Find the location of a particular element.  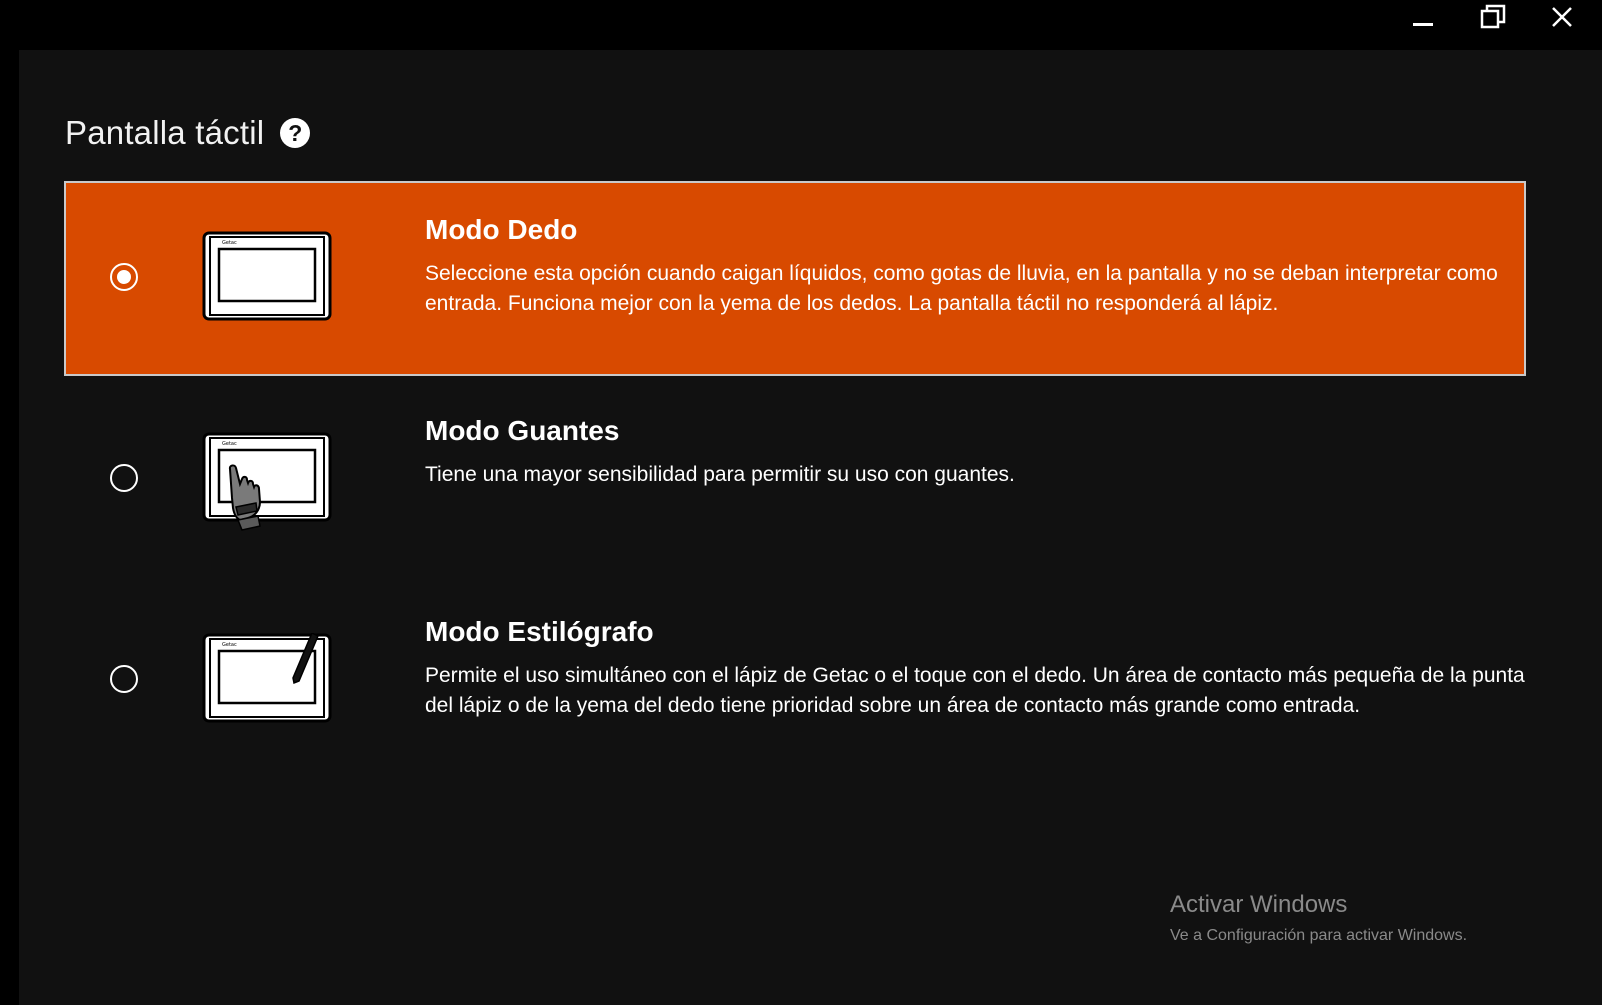

minimize-icon is located at coordinates (1423, 24).